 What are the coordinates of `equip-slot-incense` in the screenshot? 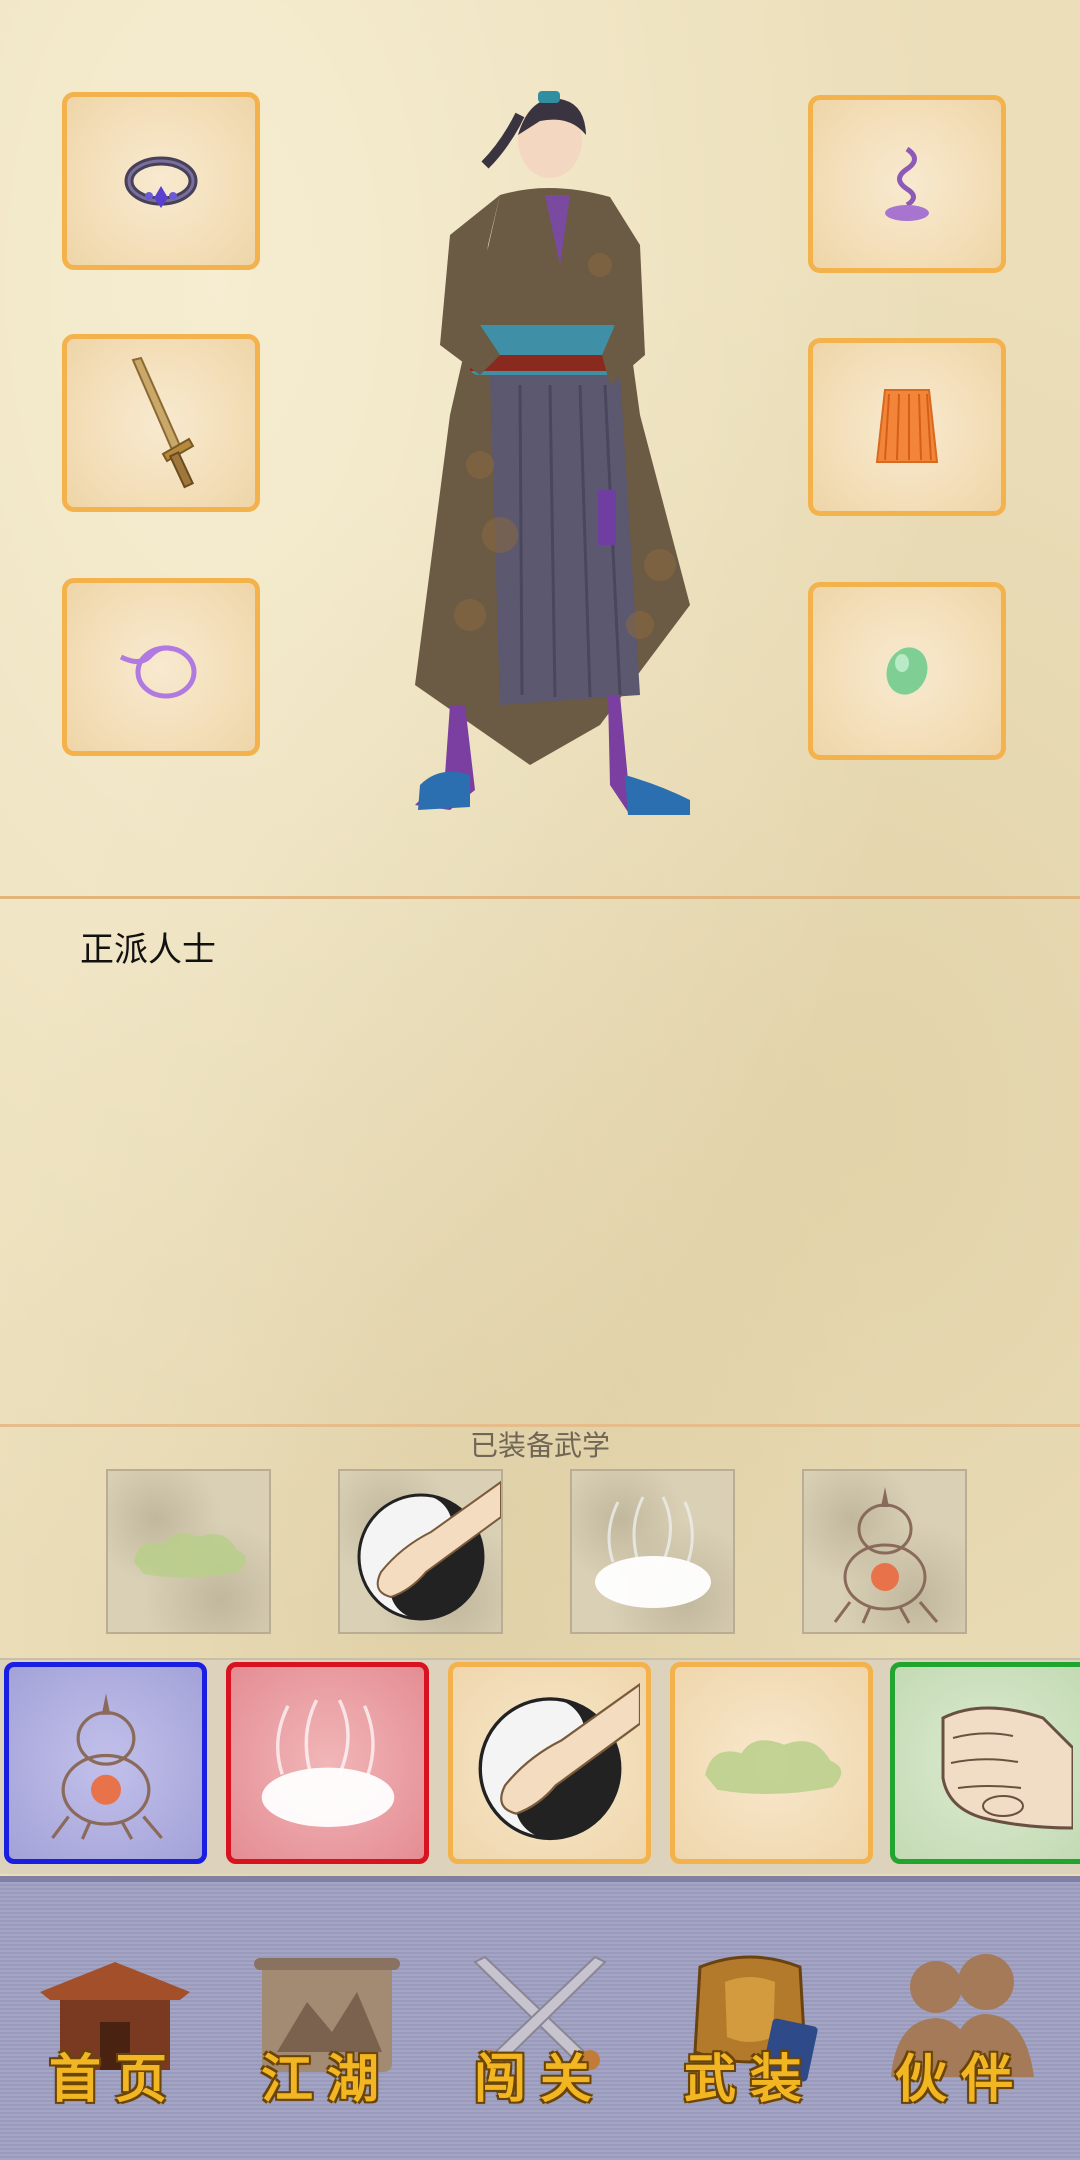 It's located at (907, 184).